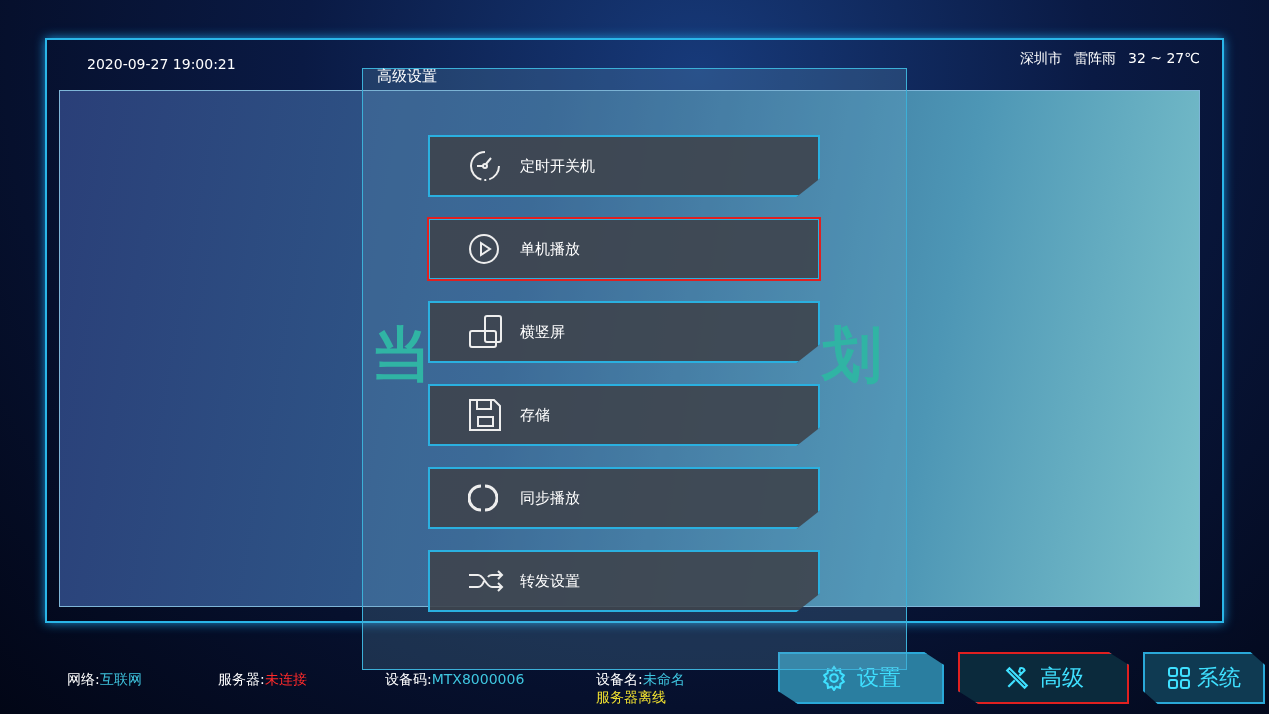  Describe the element at coordinates (1041, 59) in the screenshot. I see `city: 深圳市` at that location.